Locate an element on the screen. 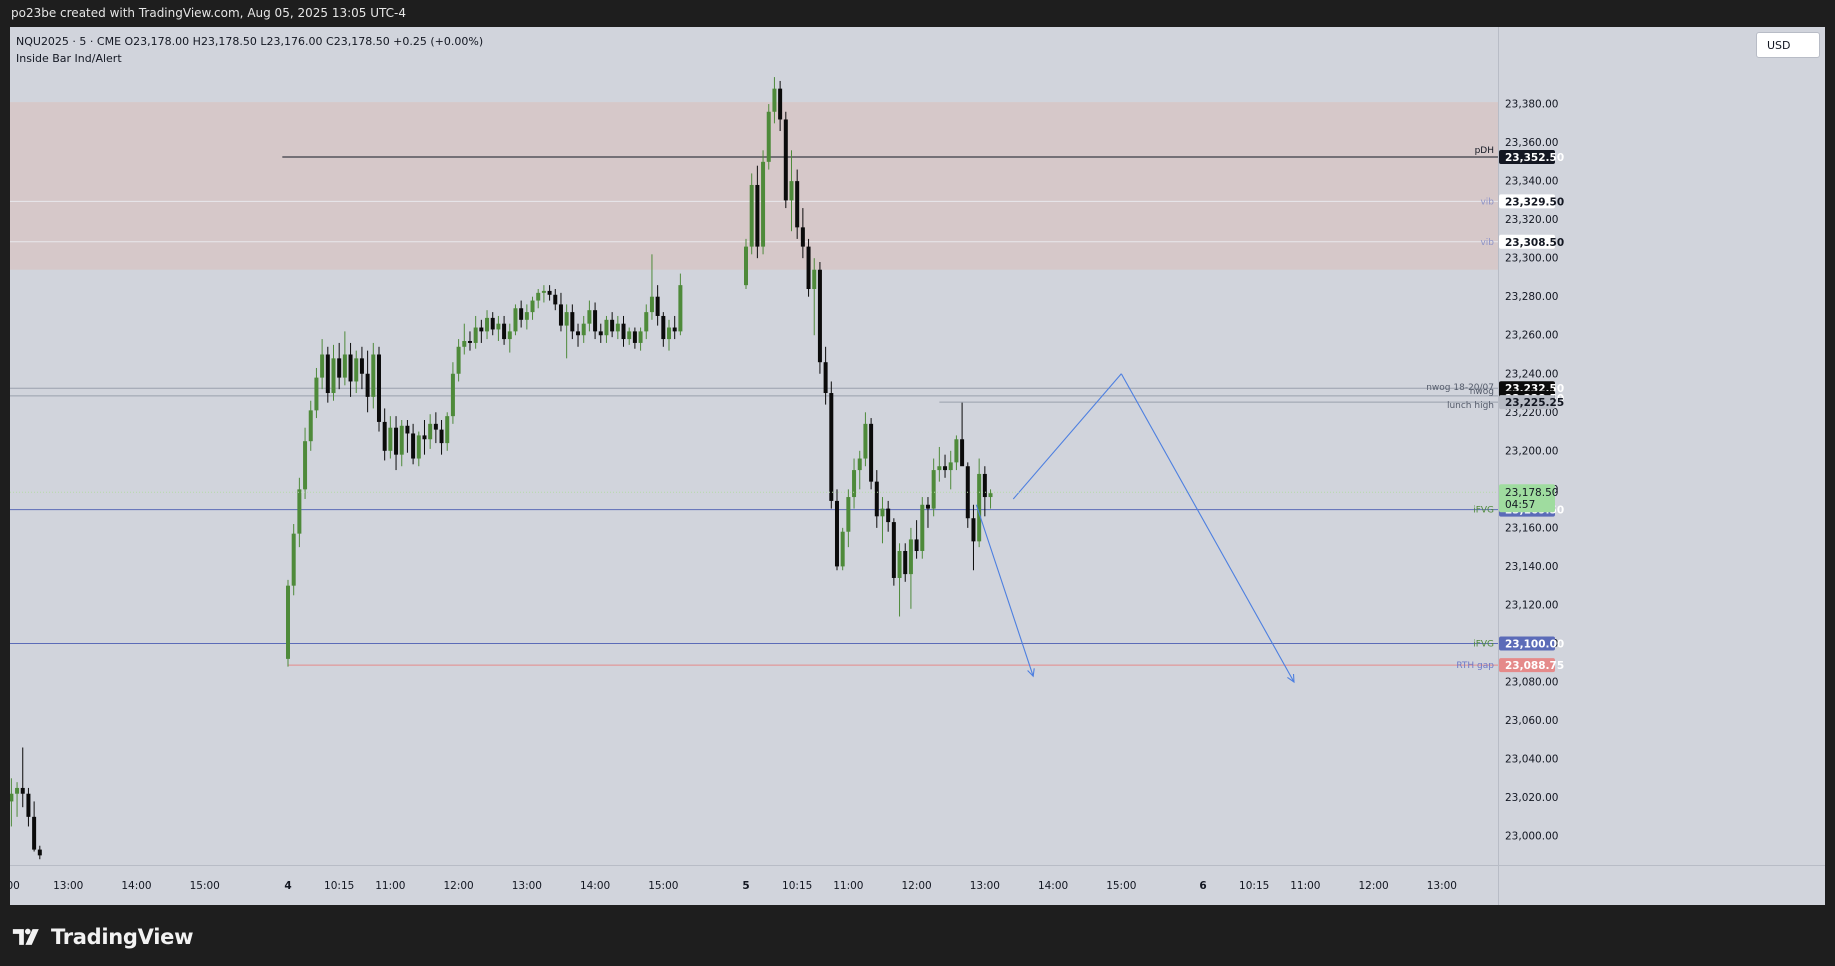 This screenshot has height=966, width=1835. price-tick-label: 23,060.00 is located at coordinates (1531, 721).